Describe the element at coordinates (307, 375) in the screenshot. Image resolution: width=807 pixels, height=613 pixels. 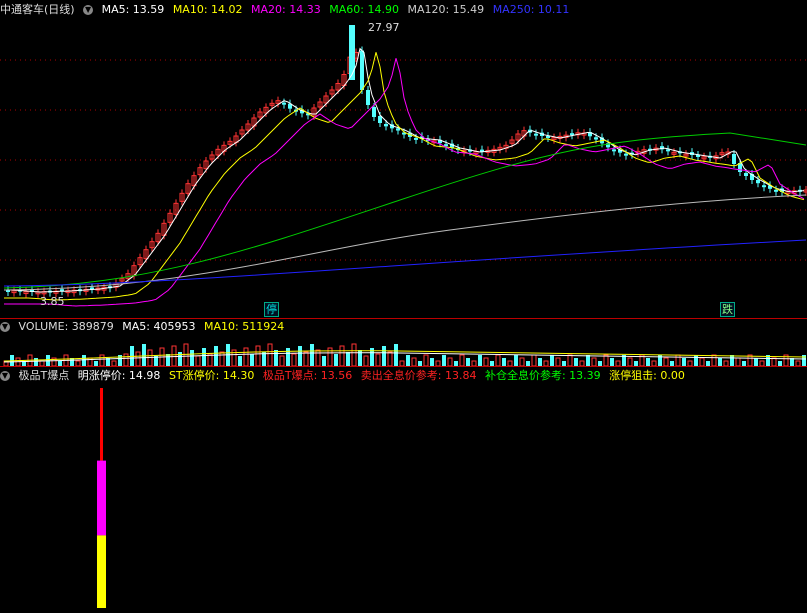
I see `indicator-item: 极品T爆点: 13.56` at that location.